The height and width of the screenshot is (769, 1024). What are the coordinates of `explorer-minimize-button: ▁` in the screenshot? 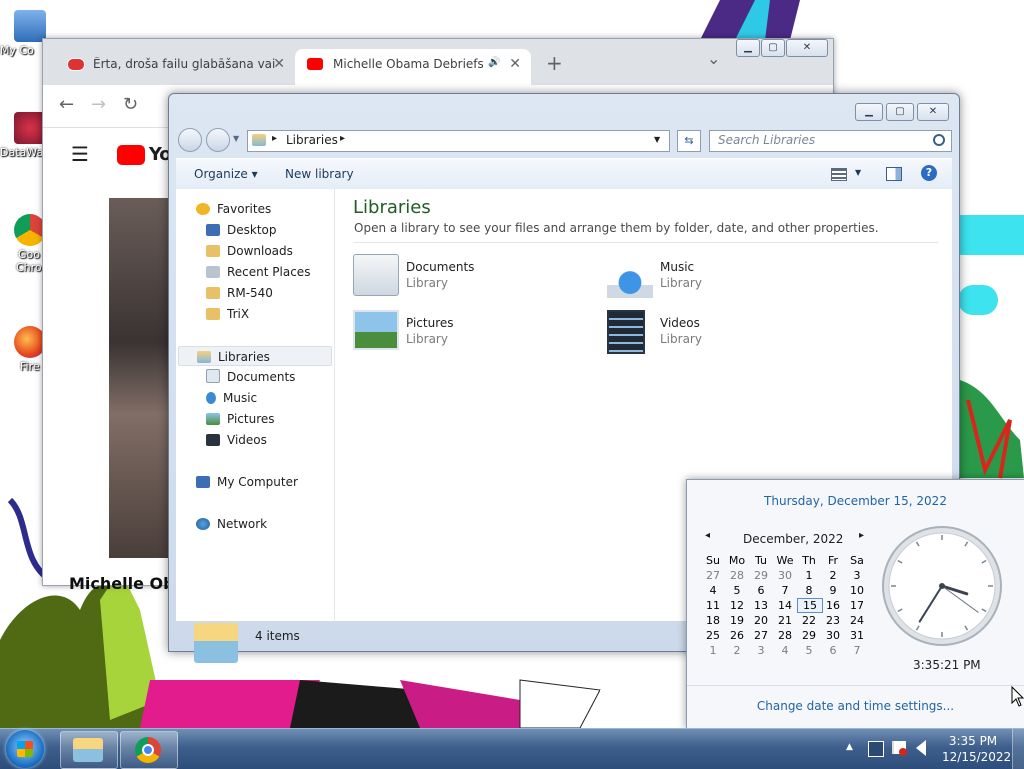 It's located at (869, 112).